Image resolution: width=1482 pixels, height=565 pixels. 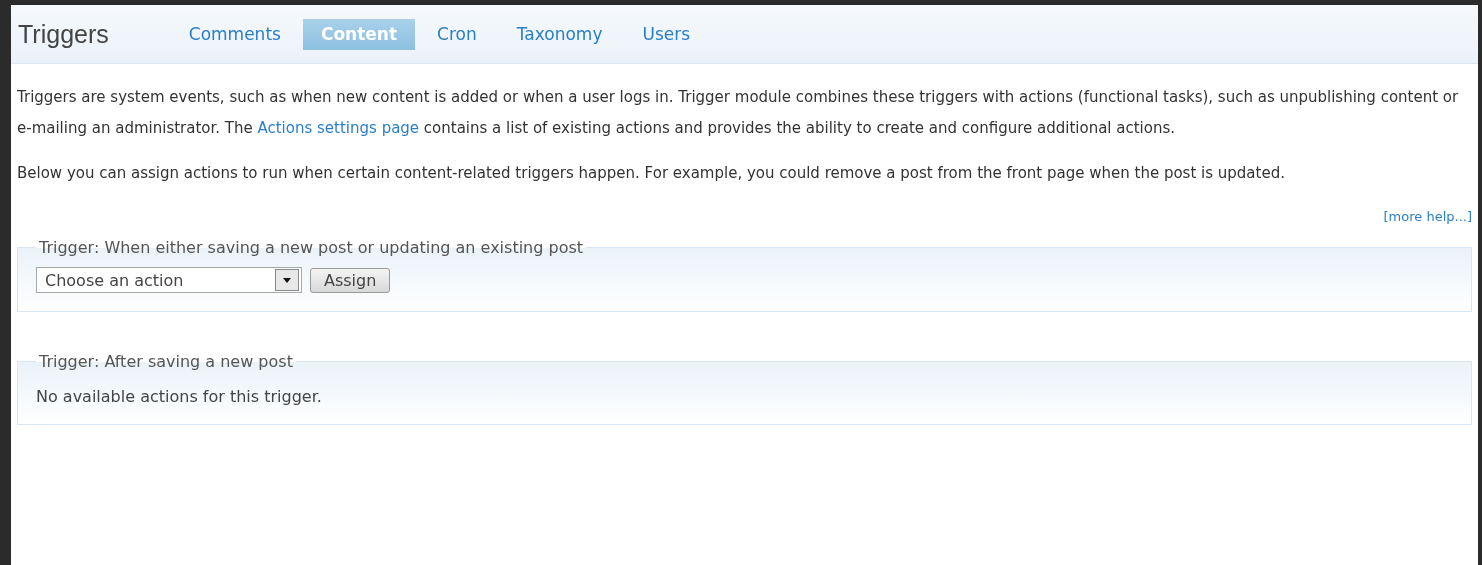 What do you see at coordinates (666, 34) in the screenshot?
I see `tab: Users` at bounding box center [666, 34].